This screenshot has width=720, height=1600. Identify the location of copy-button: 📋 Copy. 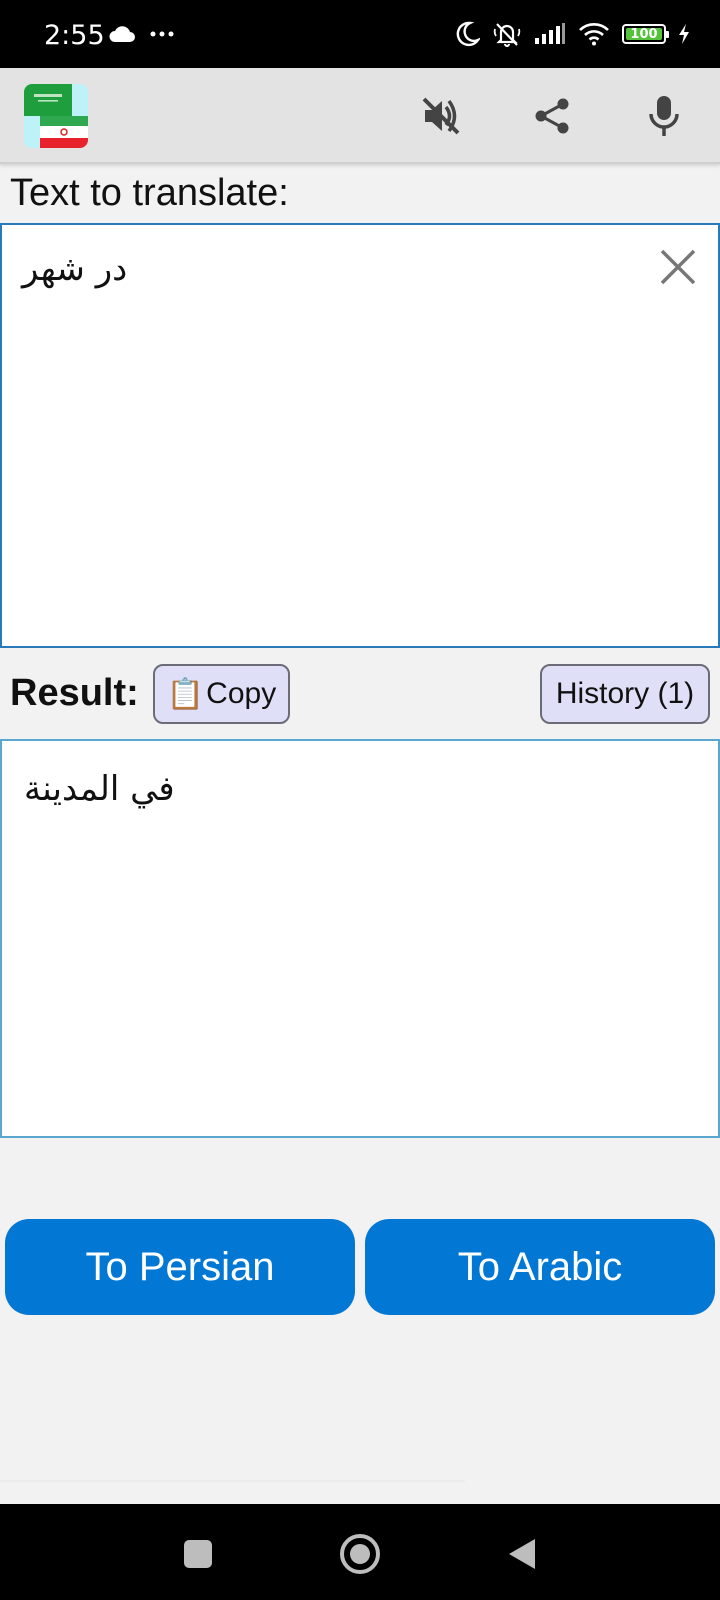
(221, 694).